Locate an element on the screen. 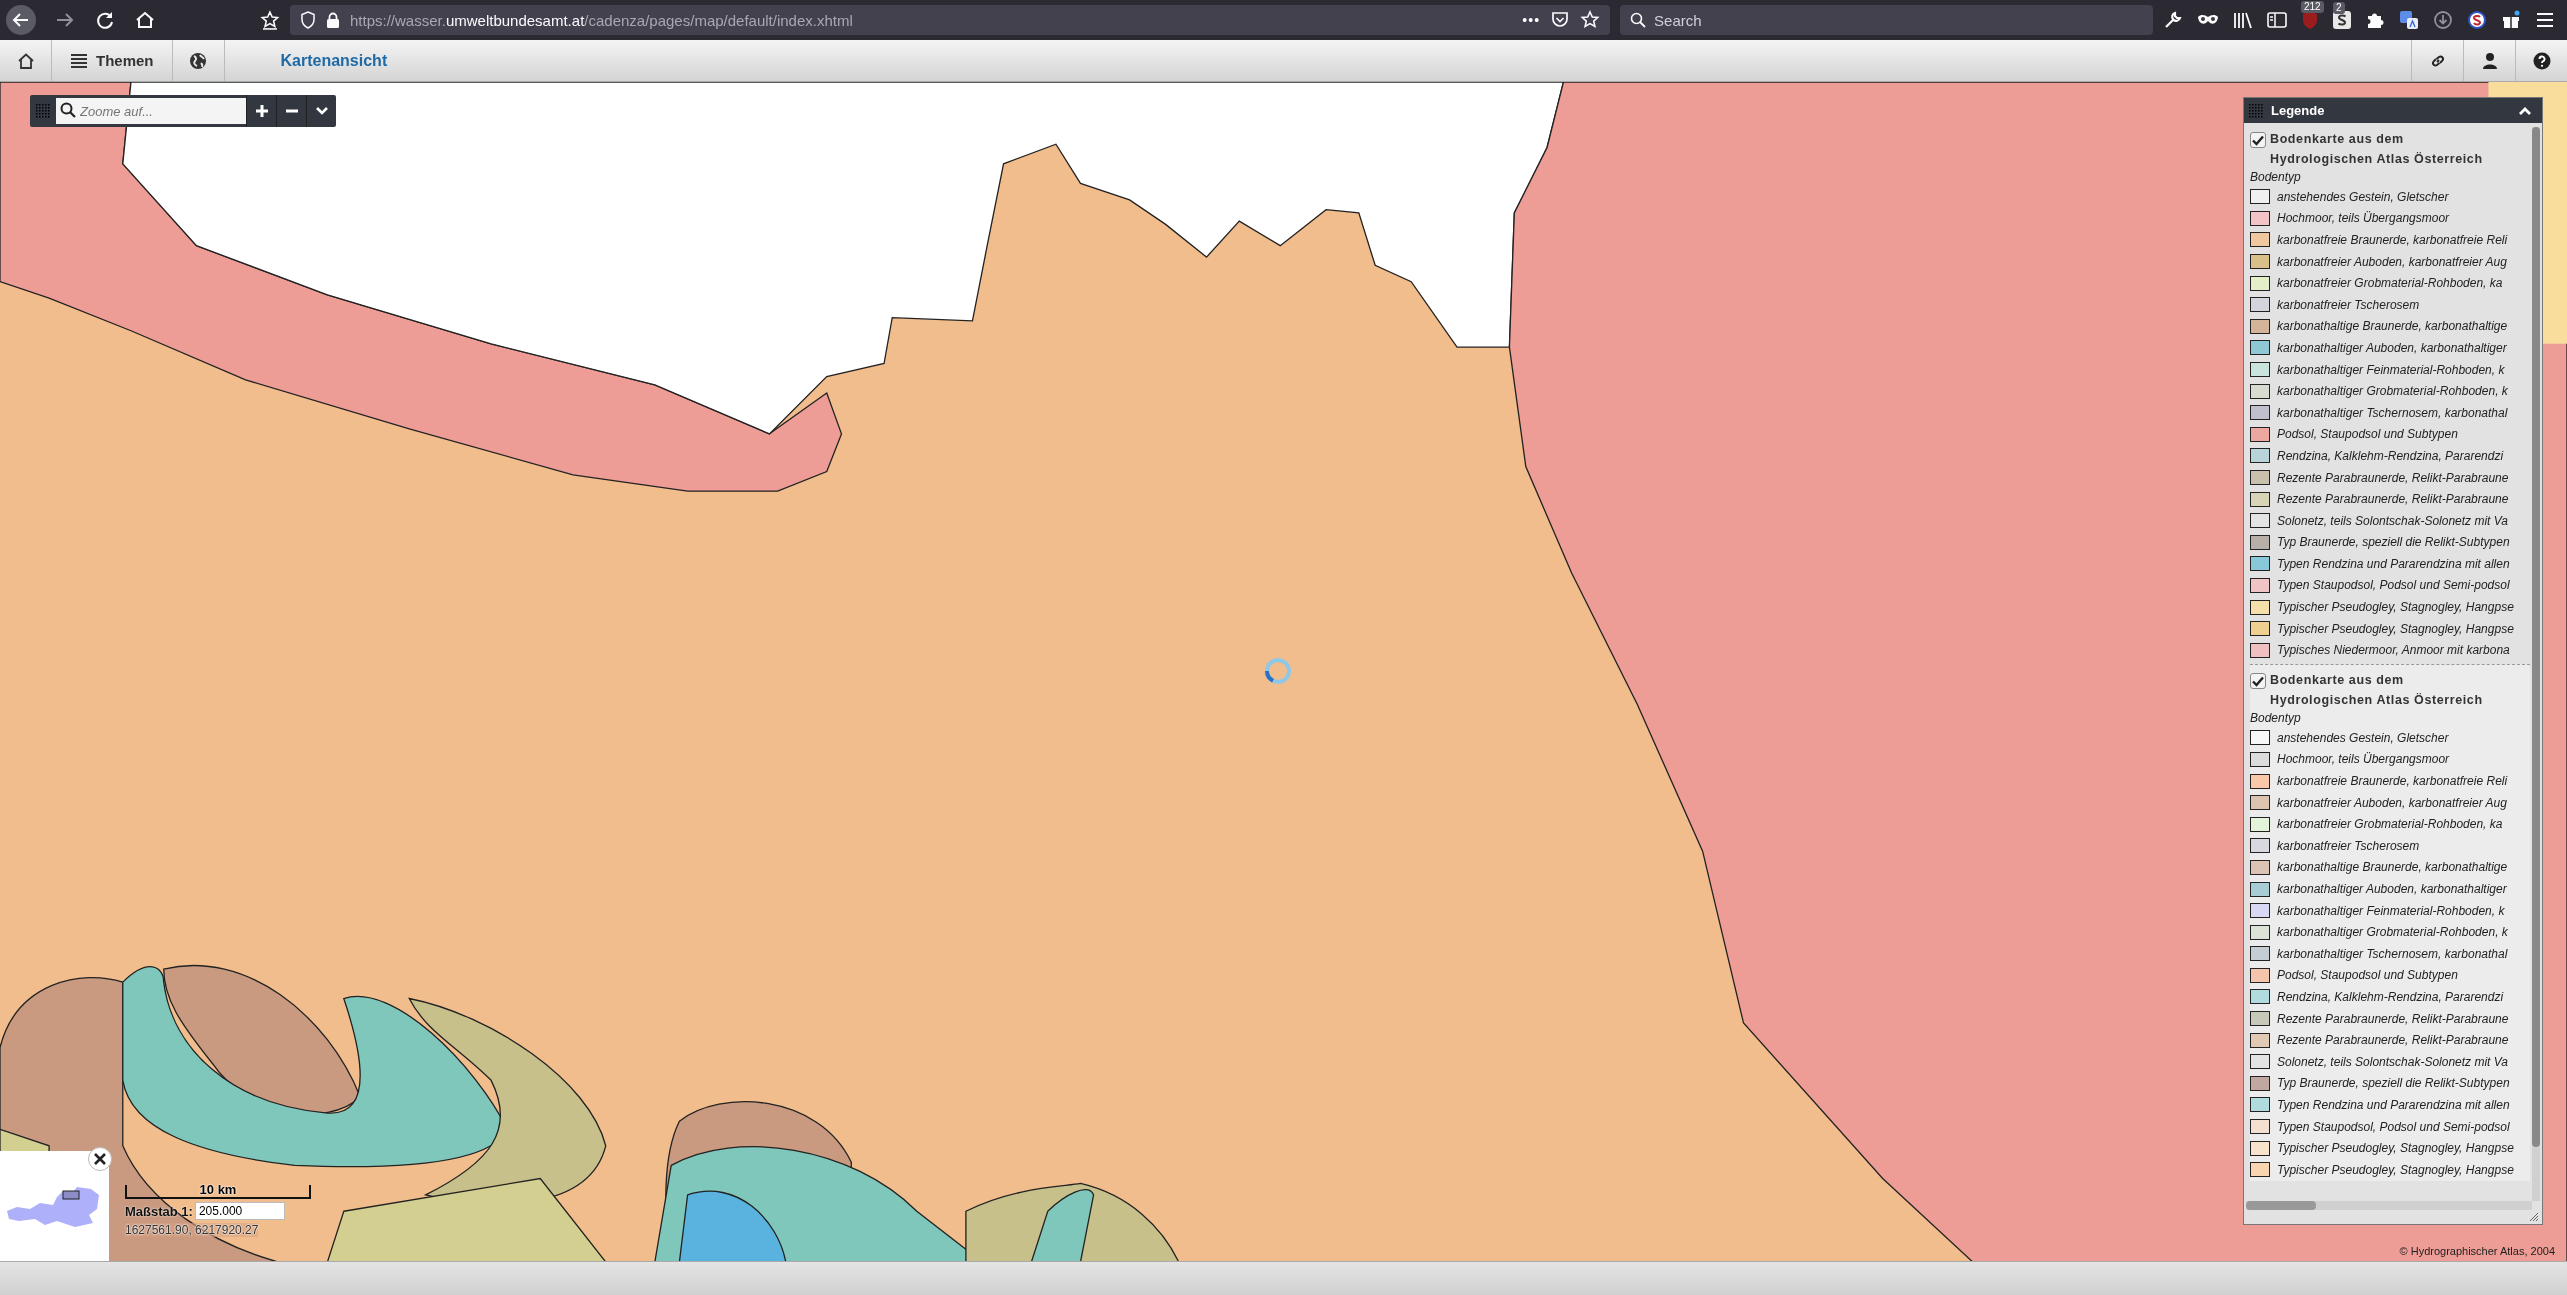  download-icon is located at coordinates (2443, 20).